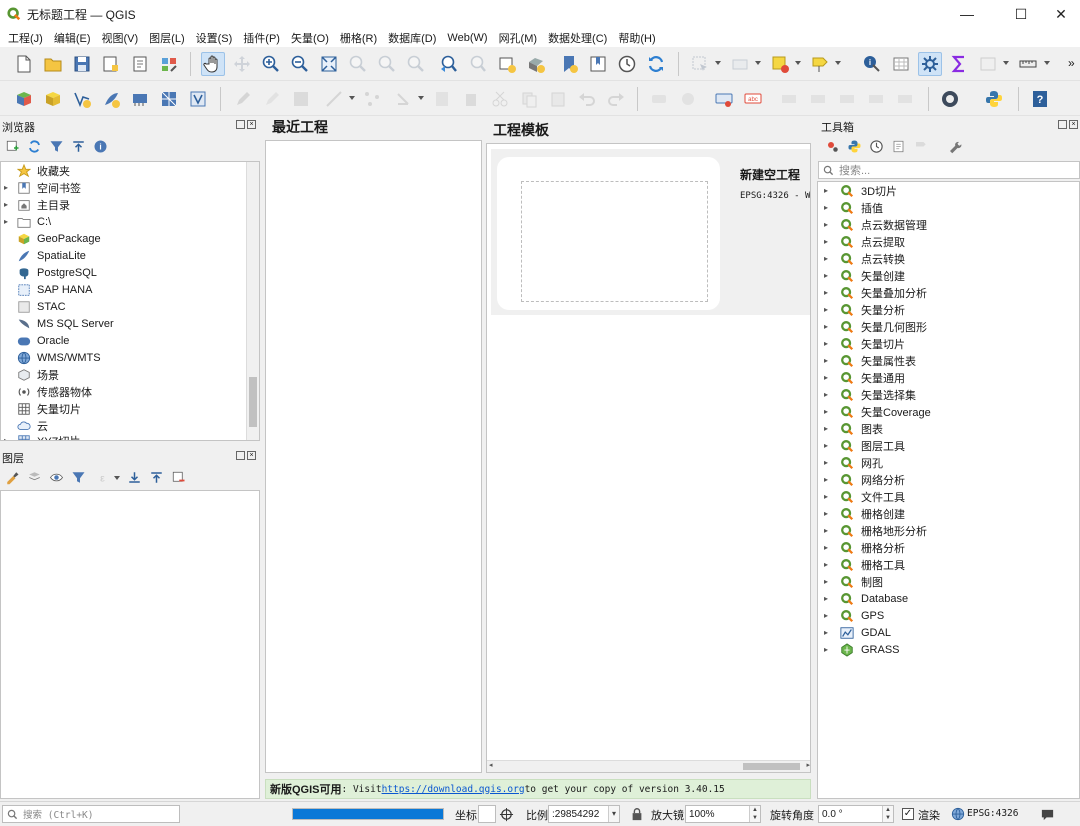 Image resolution: width=1080 pixels, height=826 pixels. What do you see at coordinates (954, 146) in the screenshot?
I see `options-wrench-icon` at bounding box center [954, 146].